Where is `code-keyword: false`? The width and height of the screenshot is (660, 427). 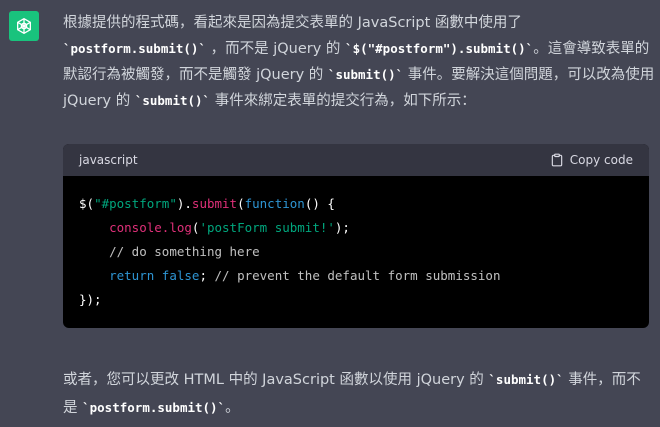 code-keyword: false is located at coordinates (180, 275).